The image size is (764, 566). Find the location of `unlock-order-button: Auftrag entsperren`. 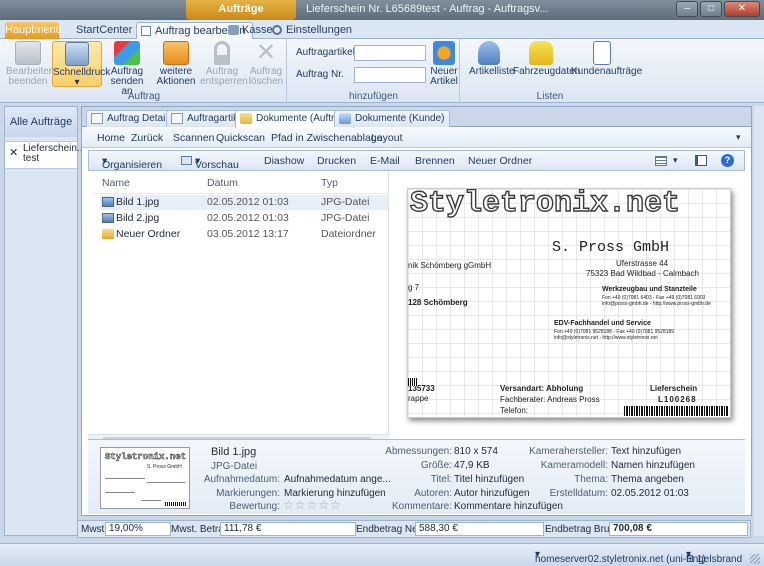

unlock-order-button: Auftrag entsperren is located at coordinates (224, 64).